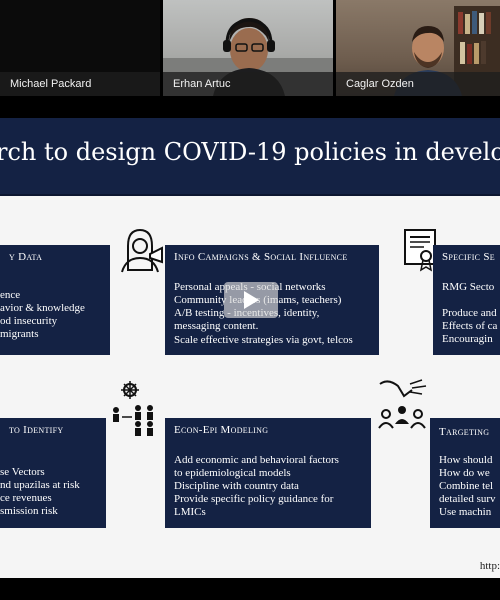 Image resolution: width=500 pixels, height=600 pixels. What do you see at coordinates (216, 326) in the screenshot?
I see `card-line: messaging content.` at bounding box center [216, 326].